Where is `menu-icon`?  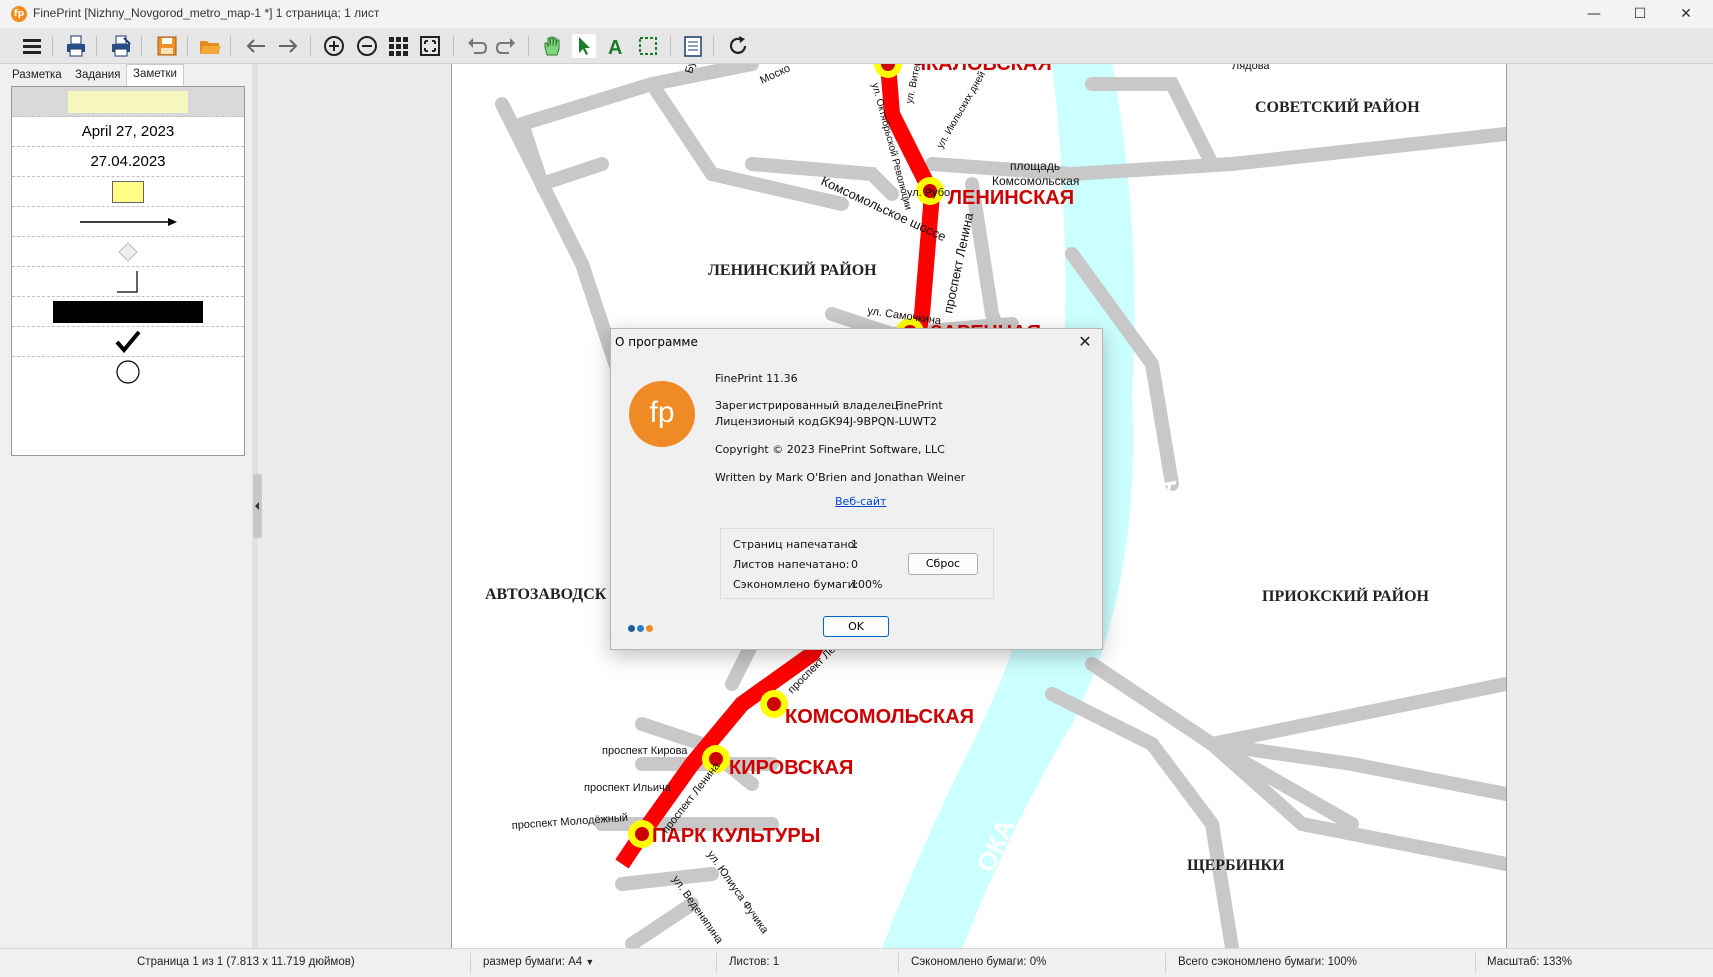
menu-icon is located at coordinates (32, 46).